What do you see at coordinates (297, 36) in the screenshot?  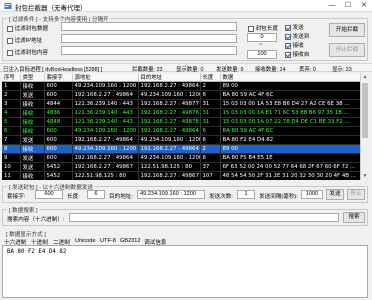 I see `type-sendto-checkbox: 发送到` at bounding box center [297, 36].